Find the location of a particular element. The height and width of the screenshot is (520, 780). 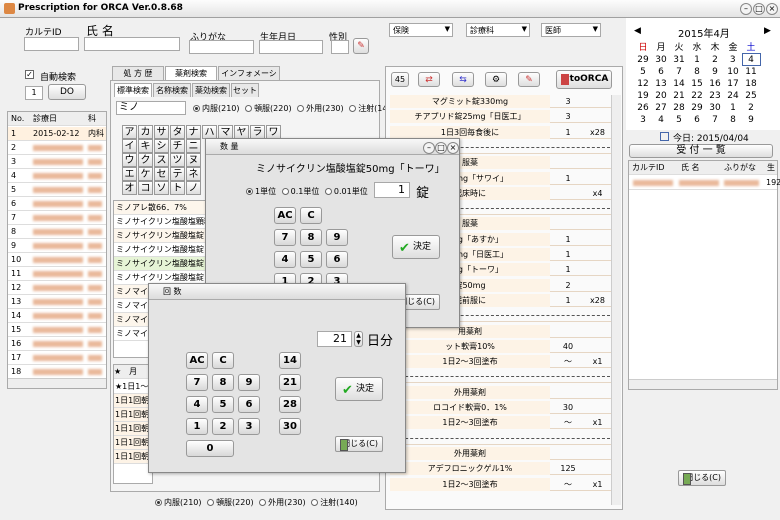

kana-key: ソ is located at coordinates (161, 188).